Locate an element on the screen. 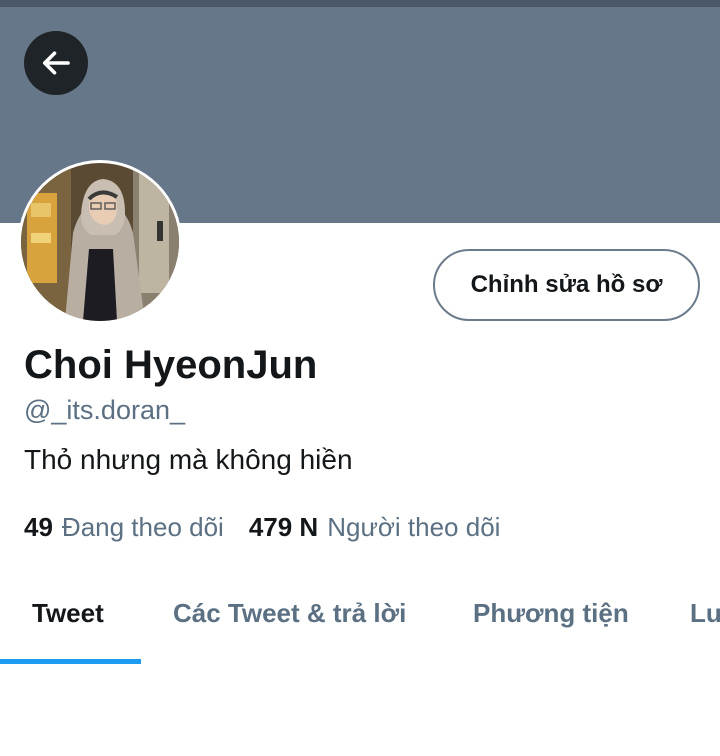  tab-tweets-and-replies: Các Tweet & trả lời is located at coordinates (289, 618).